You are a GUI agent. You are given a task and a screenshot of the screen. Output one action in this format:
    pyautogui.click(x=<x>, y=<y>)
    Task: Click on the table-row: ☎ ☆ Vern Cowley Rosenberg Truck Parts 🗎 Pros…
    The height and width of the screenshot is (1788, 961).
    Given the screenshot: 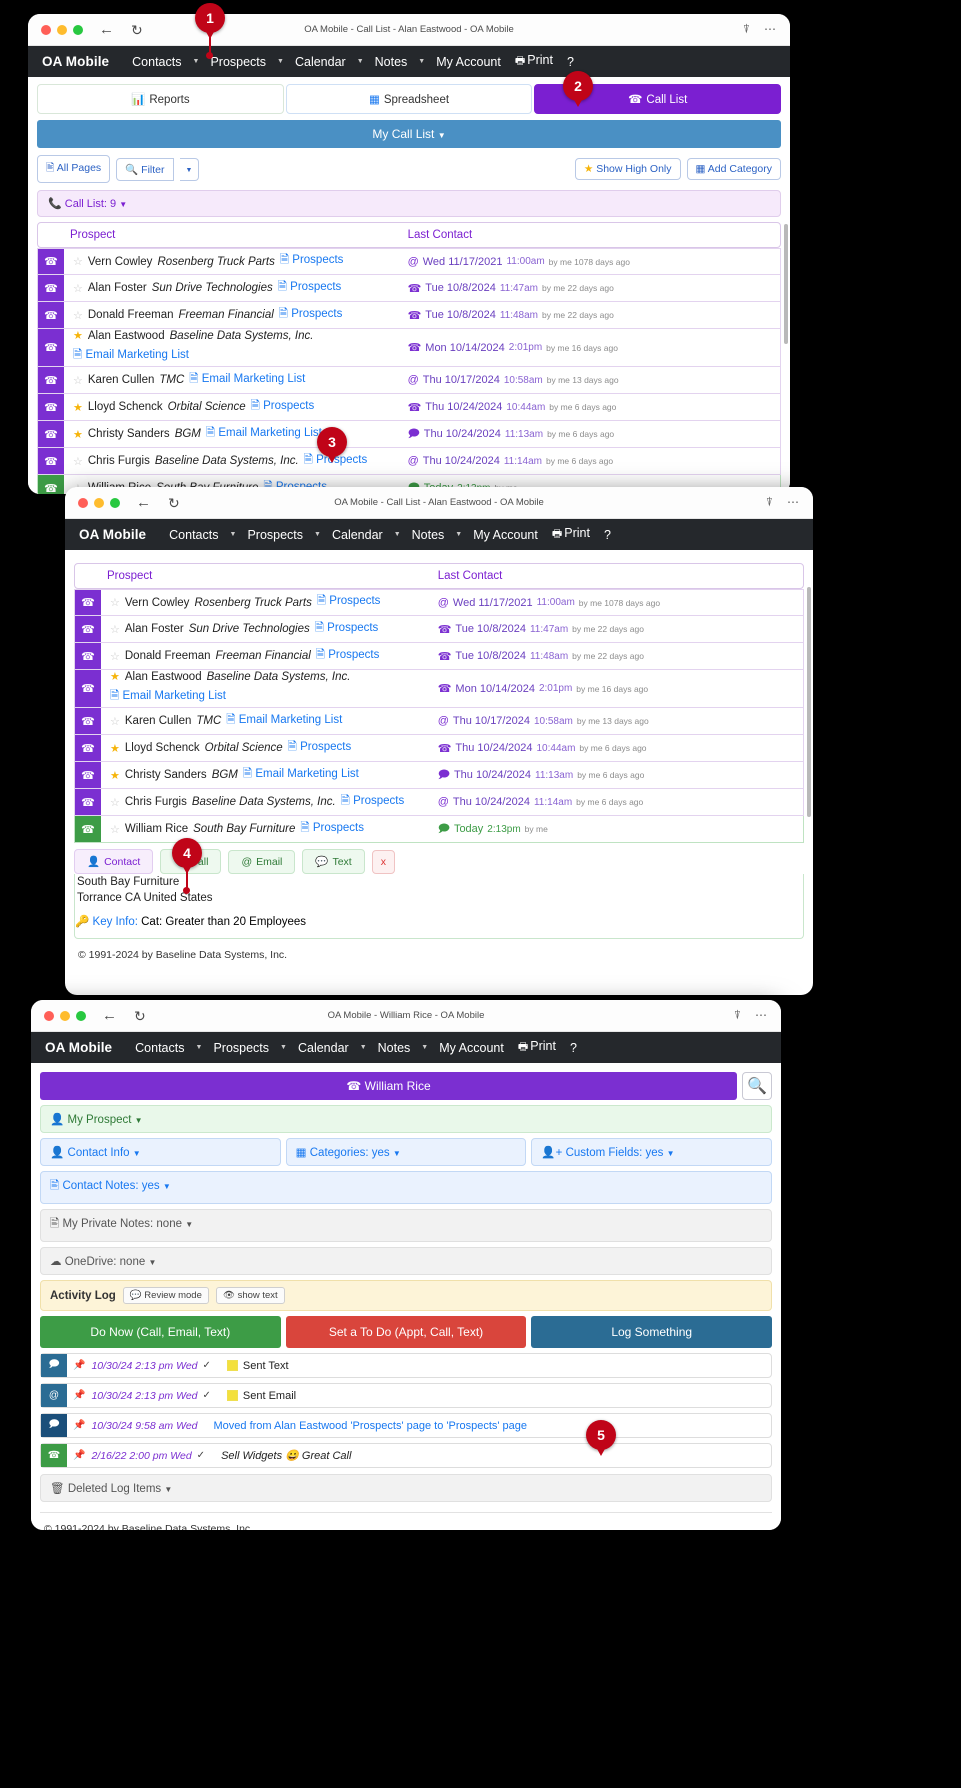 What is the action you would take?
    pyautogui.click(x=439, y=602)
    